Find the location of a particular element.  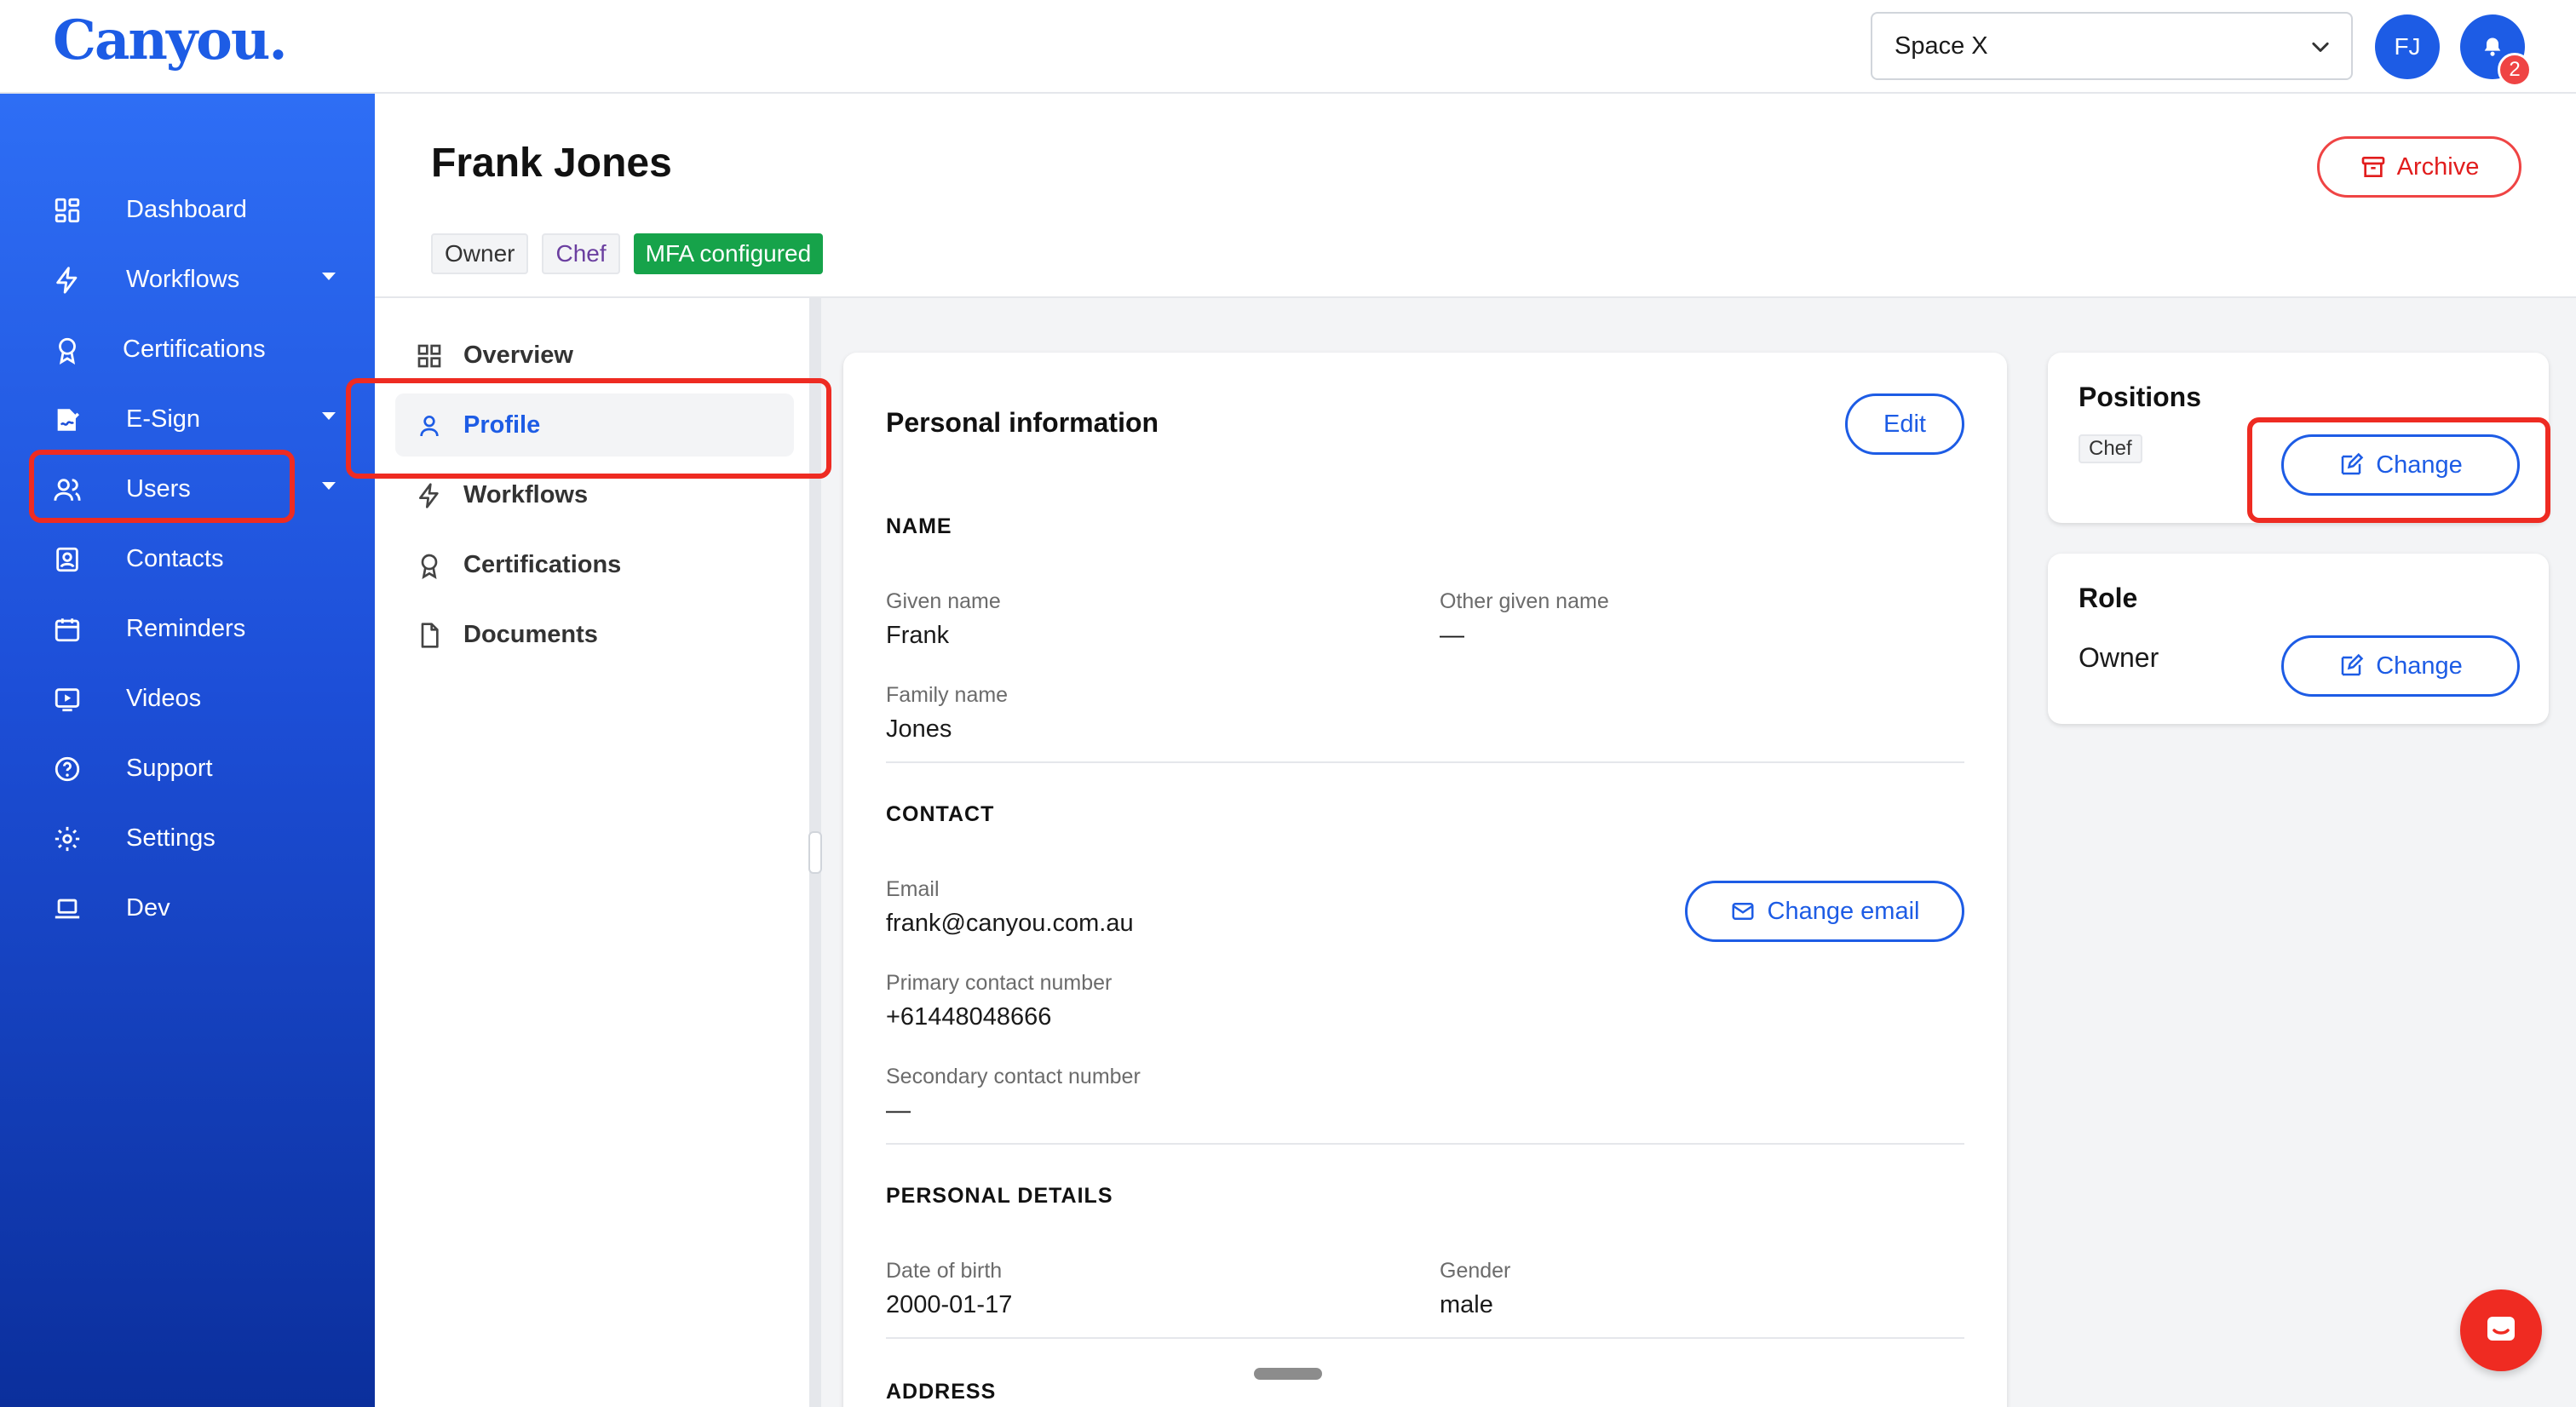

sidebar-item-videos: Videos is located at coordinates (189, 698).